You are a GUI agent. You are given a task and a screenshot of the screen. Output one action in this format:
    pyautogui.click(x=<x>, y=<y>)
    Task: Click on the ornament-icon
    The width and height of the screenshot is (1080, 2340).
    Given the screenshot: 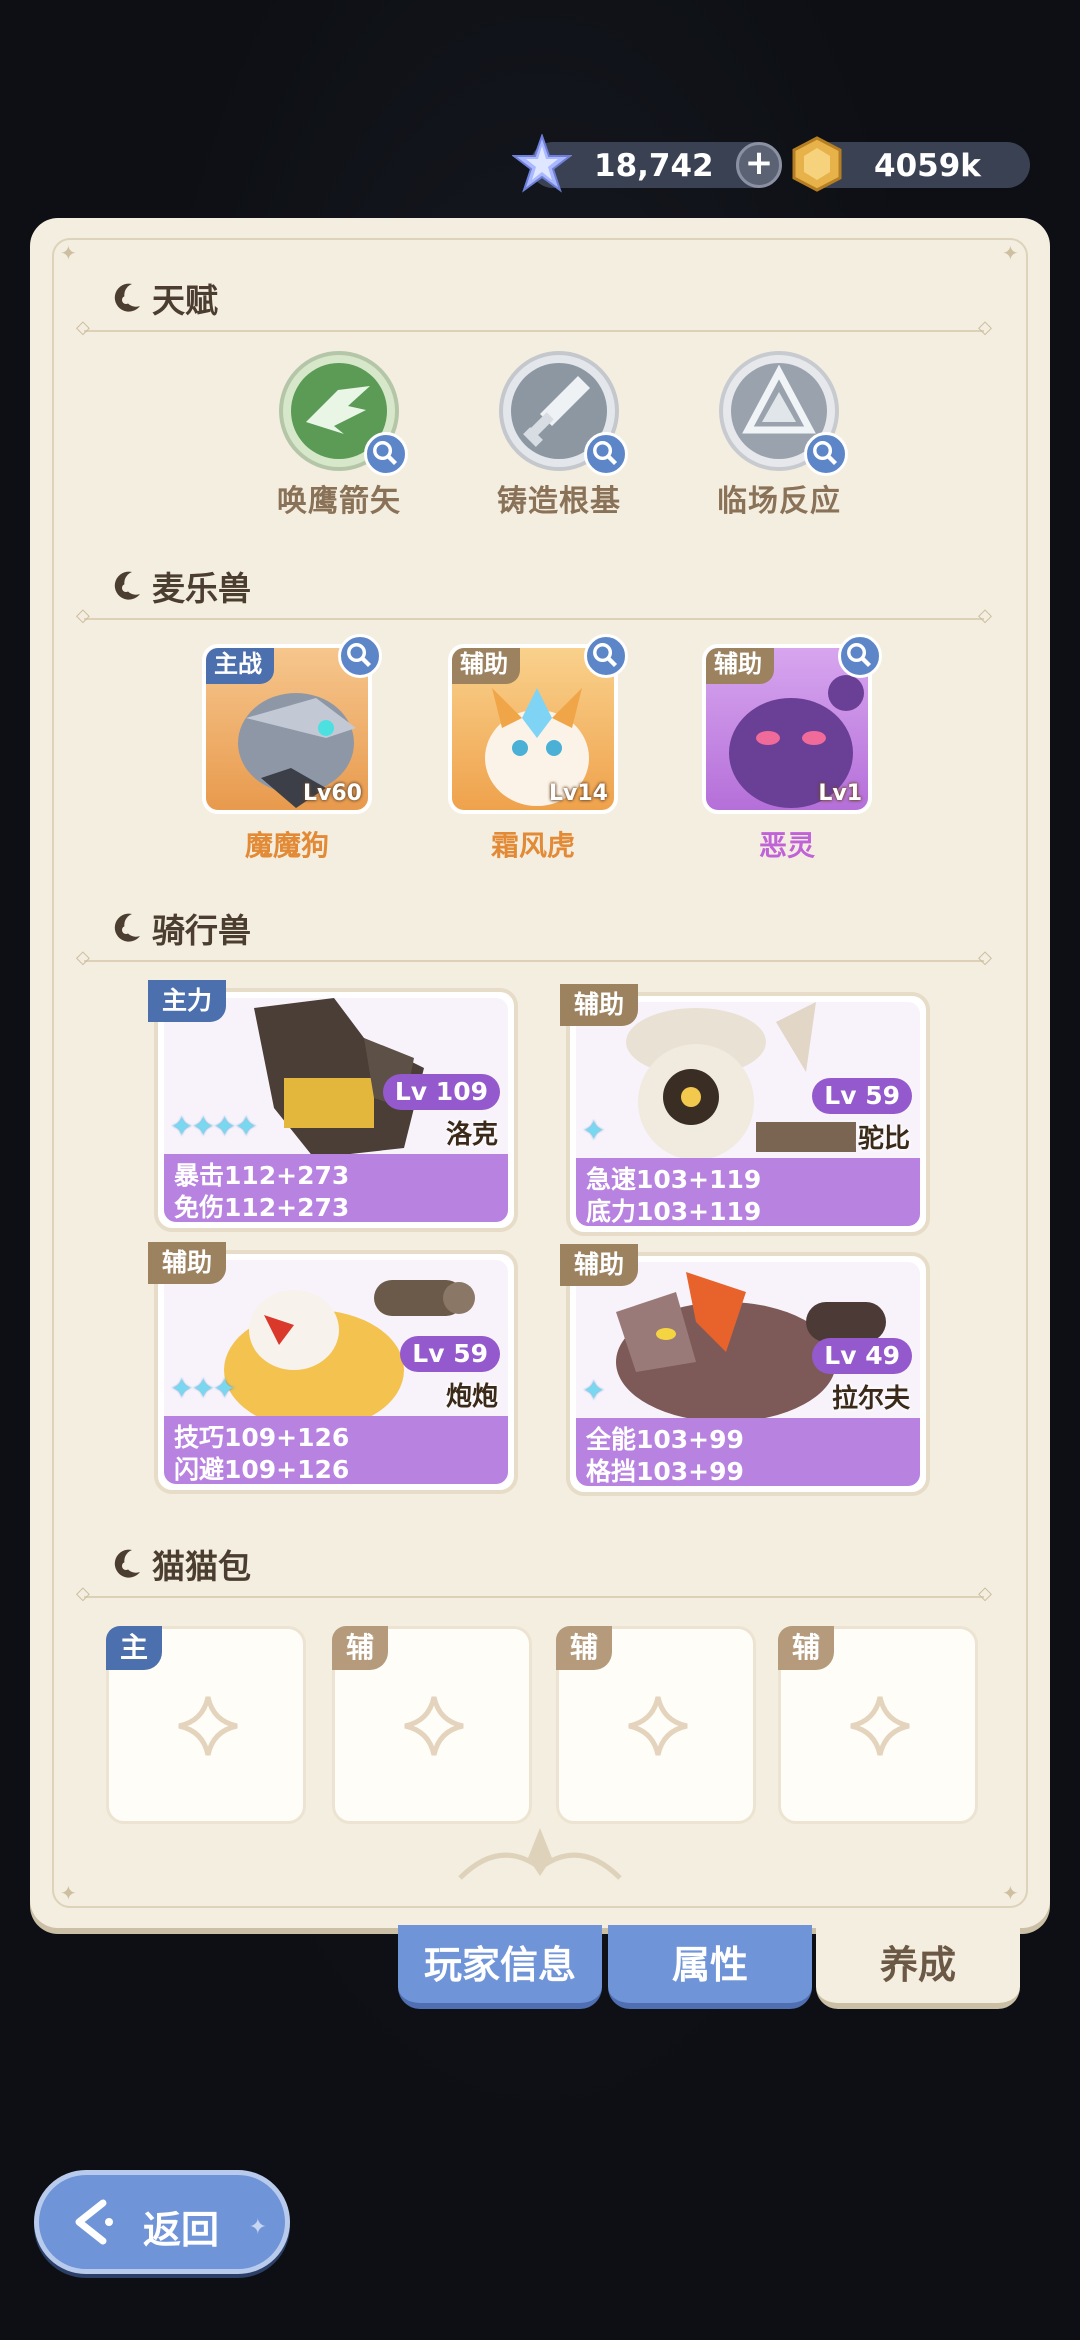 What is the action you would take?
    pyautogui.click(x=540, y=1854)
    